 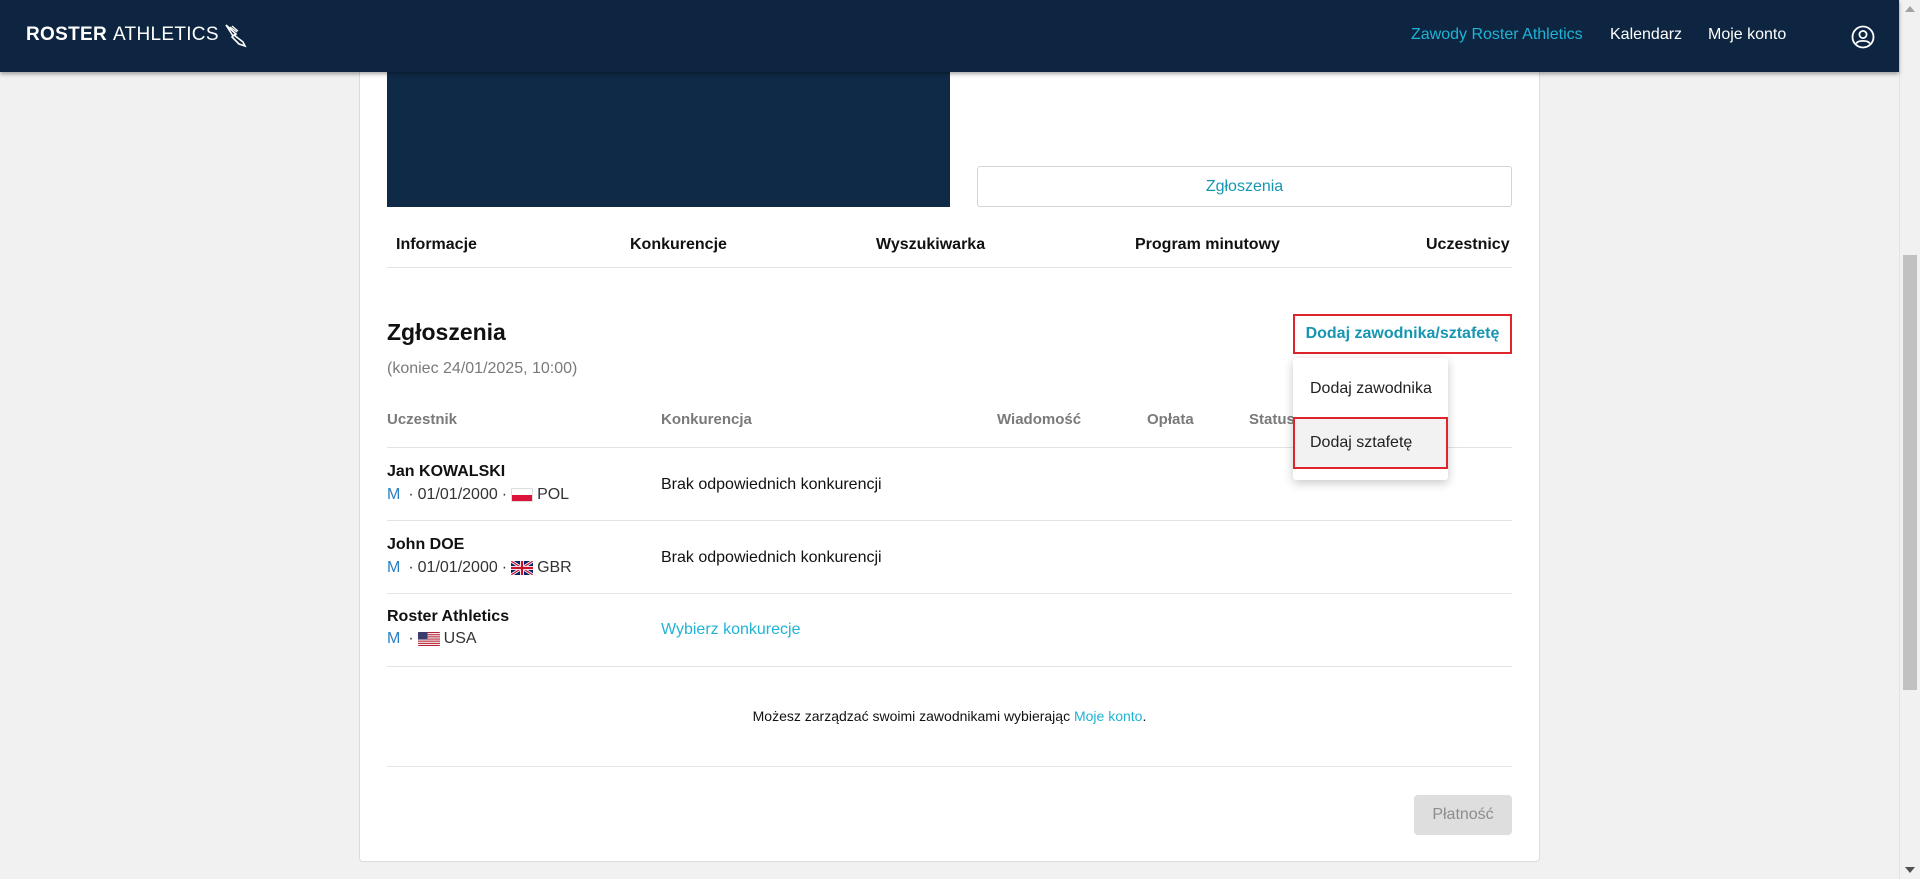 I want to click on participant-name: Roster Athletics, so click(x=448, y=616).